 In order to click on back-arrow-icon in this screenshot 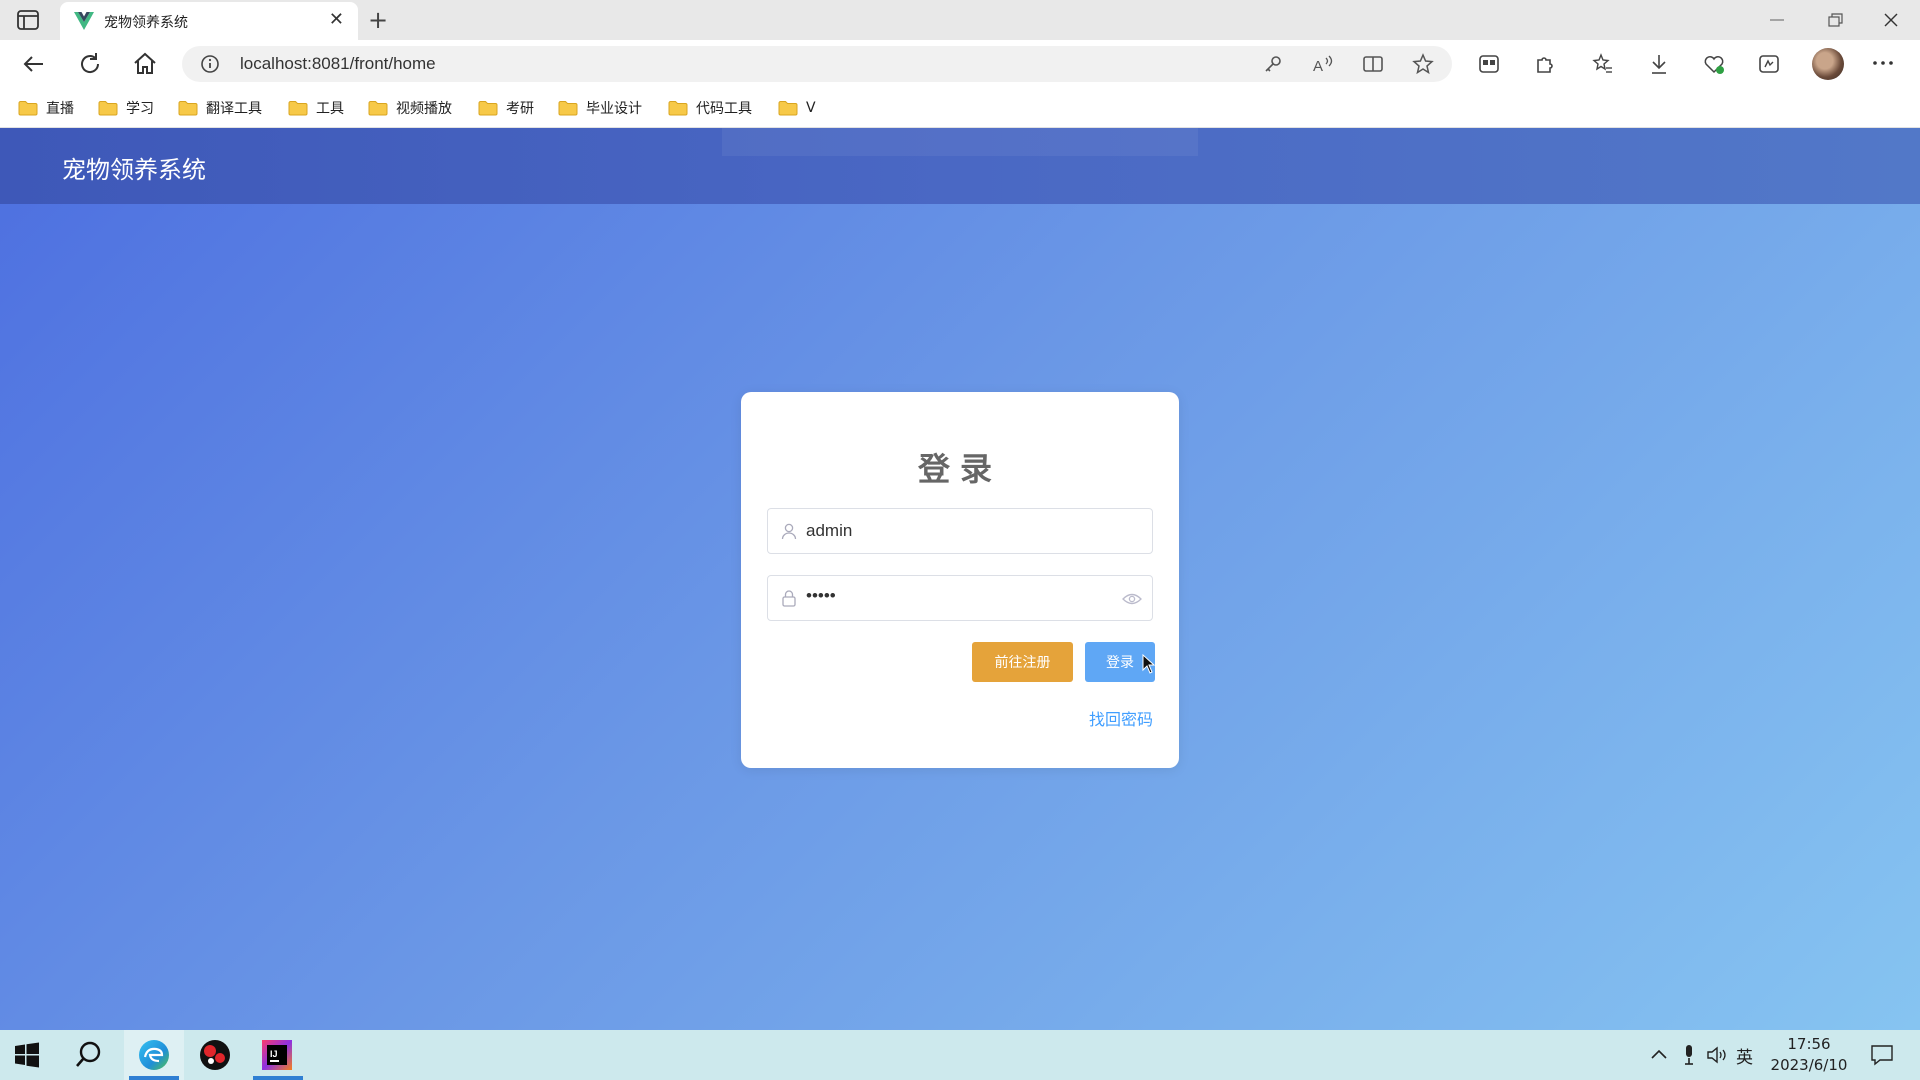, I will do `click(34, 64)`.